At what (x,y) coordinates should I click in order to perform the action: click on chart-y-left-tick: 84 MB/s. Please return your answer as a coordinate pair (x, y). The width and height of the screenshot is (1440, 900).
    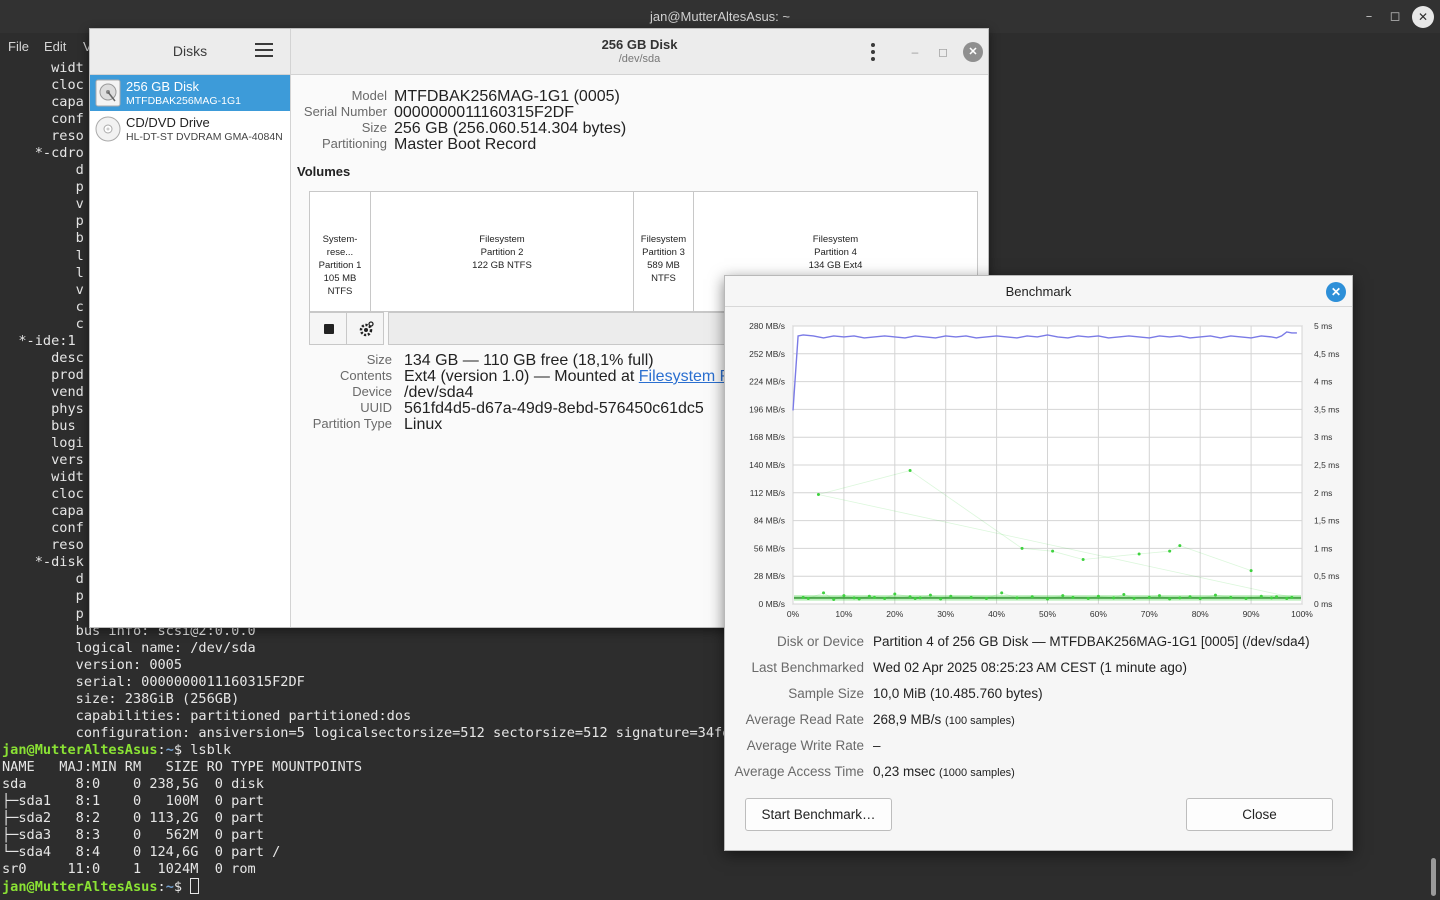
    Looking at the image, I should click on (769, 521).